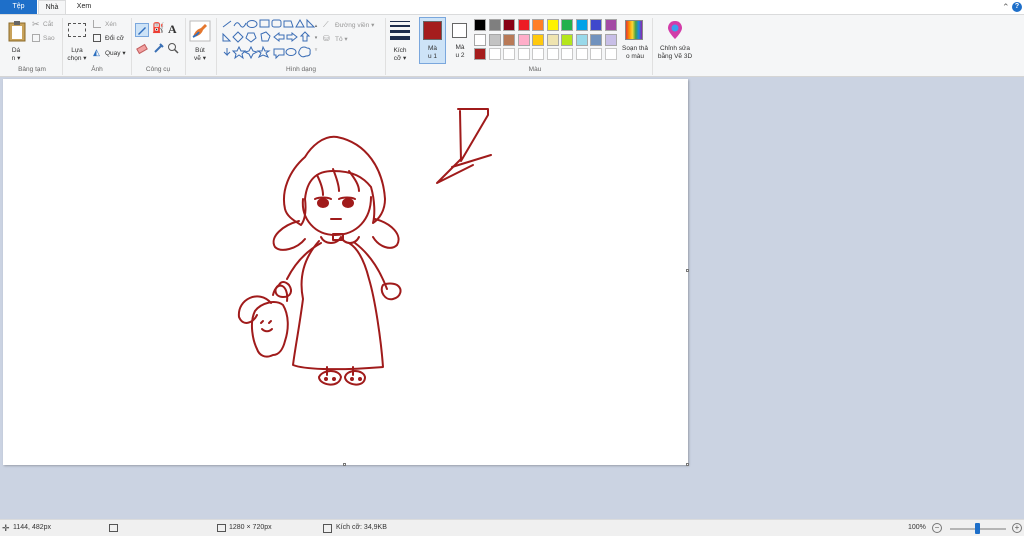 The image size is (1024, 536). What do you see at coordinates (326, 38) in the screenshot?
I see `fill-icon: ⛁` at bounding box center [326, 38].